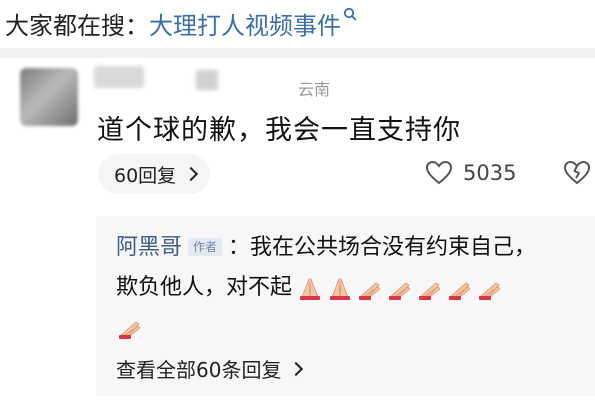 This screenshot has width=595, height=402. What do you see at coordinates (314, 89) in the screenshot?
I see `comment-location: 云南` at bounding box center [314, 89].